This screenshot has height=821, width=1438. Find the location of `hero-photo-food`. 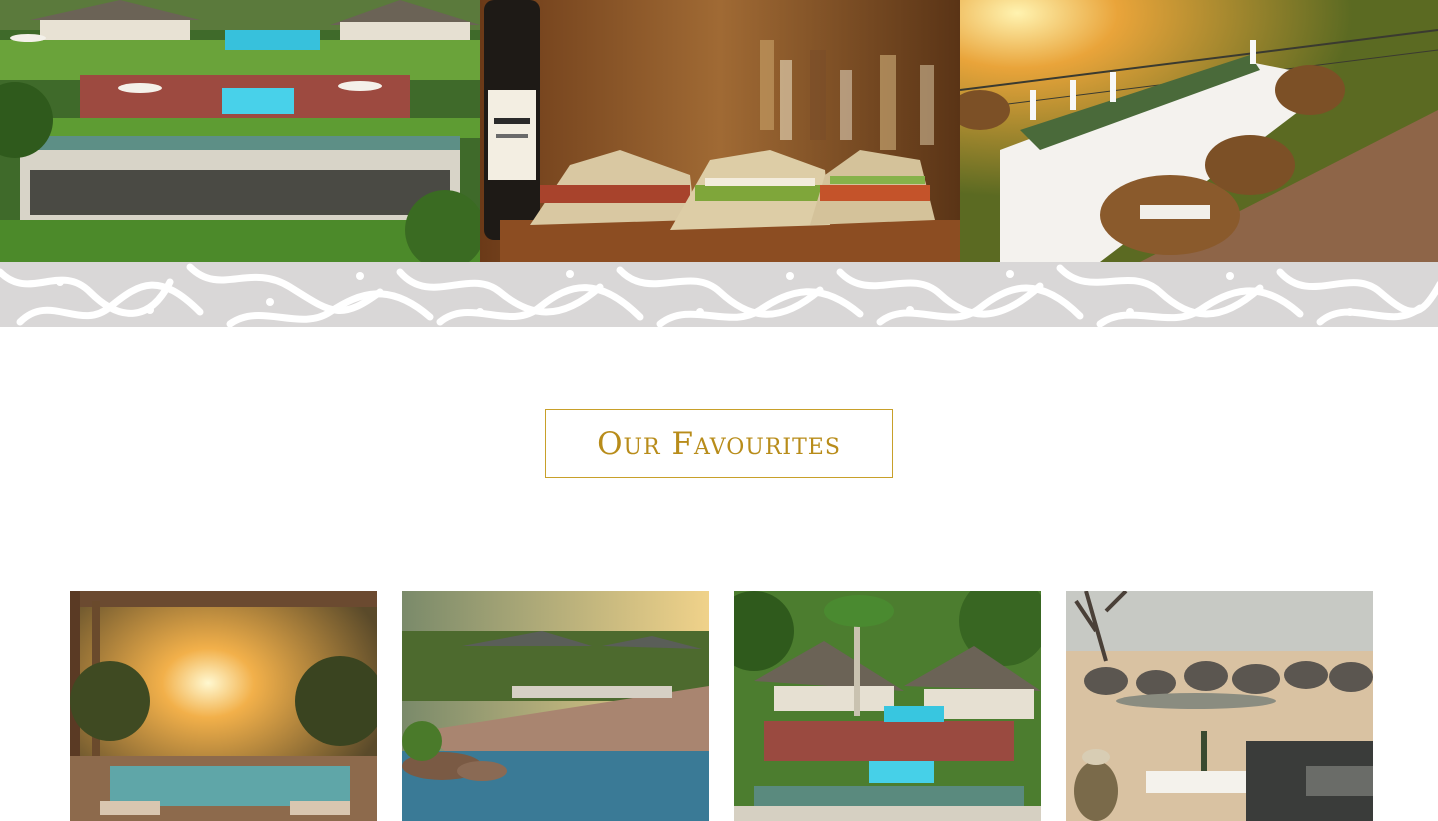

hero-photo-food is located at coordinates (720, 131).